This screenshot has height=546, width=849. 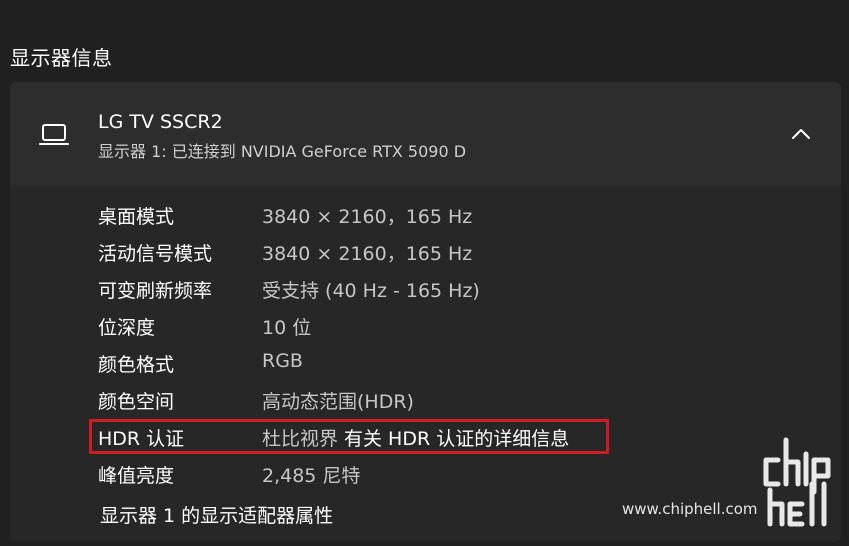 What do you see at coordinates (61, 58) in the screenshot?
I see `section-title: 显示器信息` at bounding box center [61, 58].